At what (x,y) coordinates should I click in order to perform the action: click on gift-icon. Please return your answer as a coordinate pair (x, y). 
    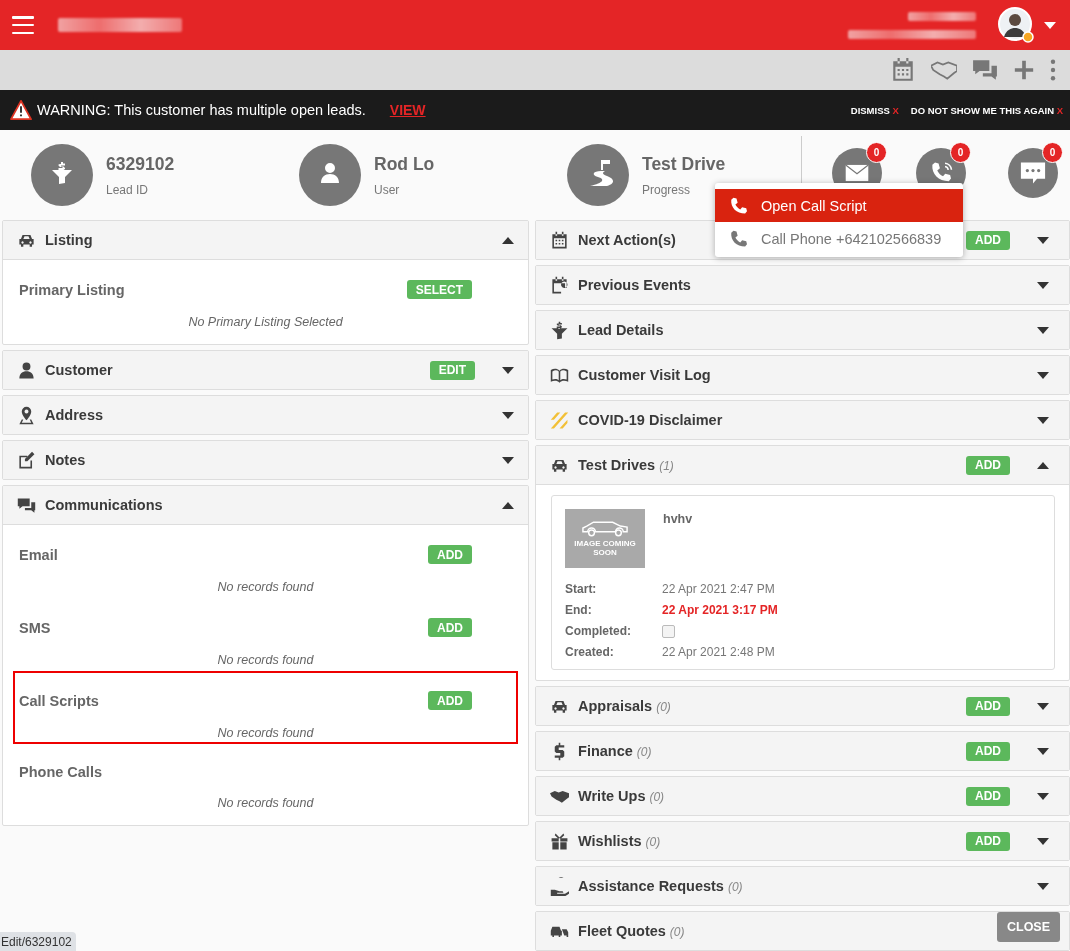
    Looking at the image, I should click on (560, 841).